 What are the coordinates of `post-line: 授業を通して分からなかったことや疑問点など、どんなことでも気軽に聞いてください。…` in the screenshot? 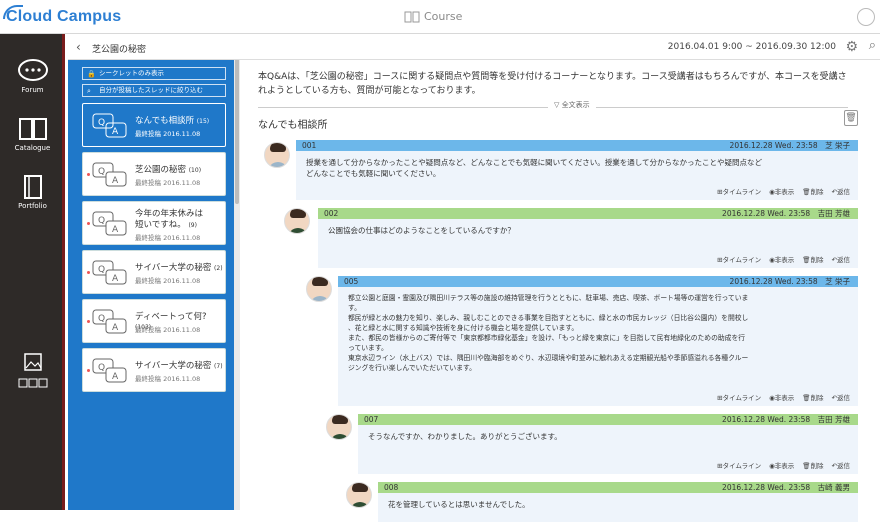 It's located at (534, 162).